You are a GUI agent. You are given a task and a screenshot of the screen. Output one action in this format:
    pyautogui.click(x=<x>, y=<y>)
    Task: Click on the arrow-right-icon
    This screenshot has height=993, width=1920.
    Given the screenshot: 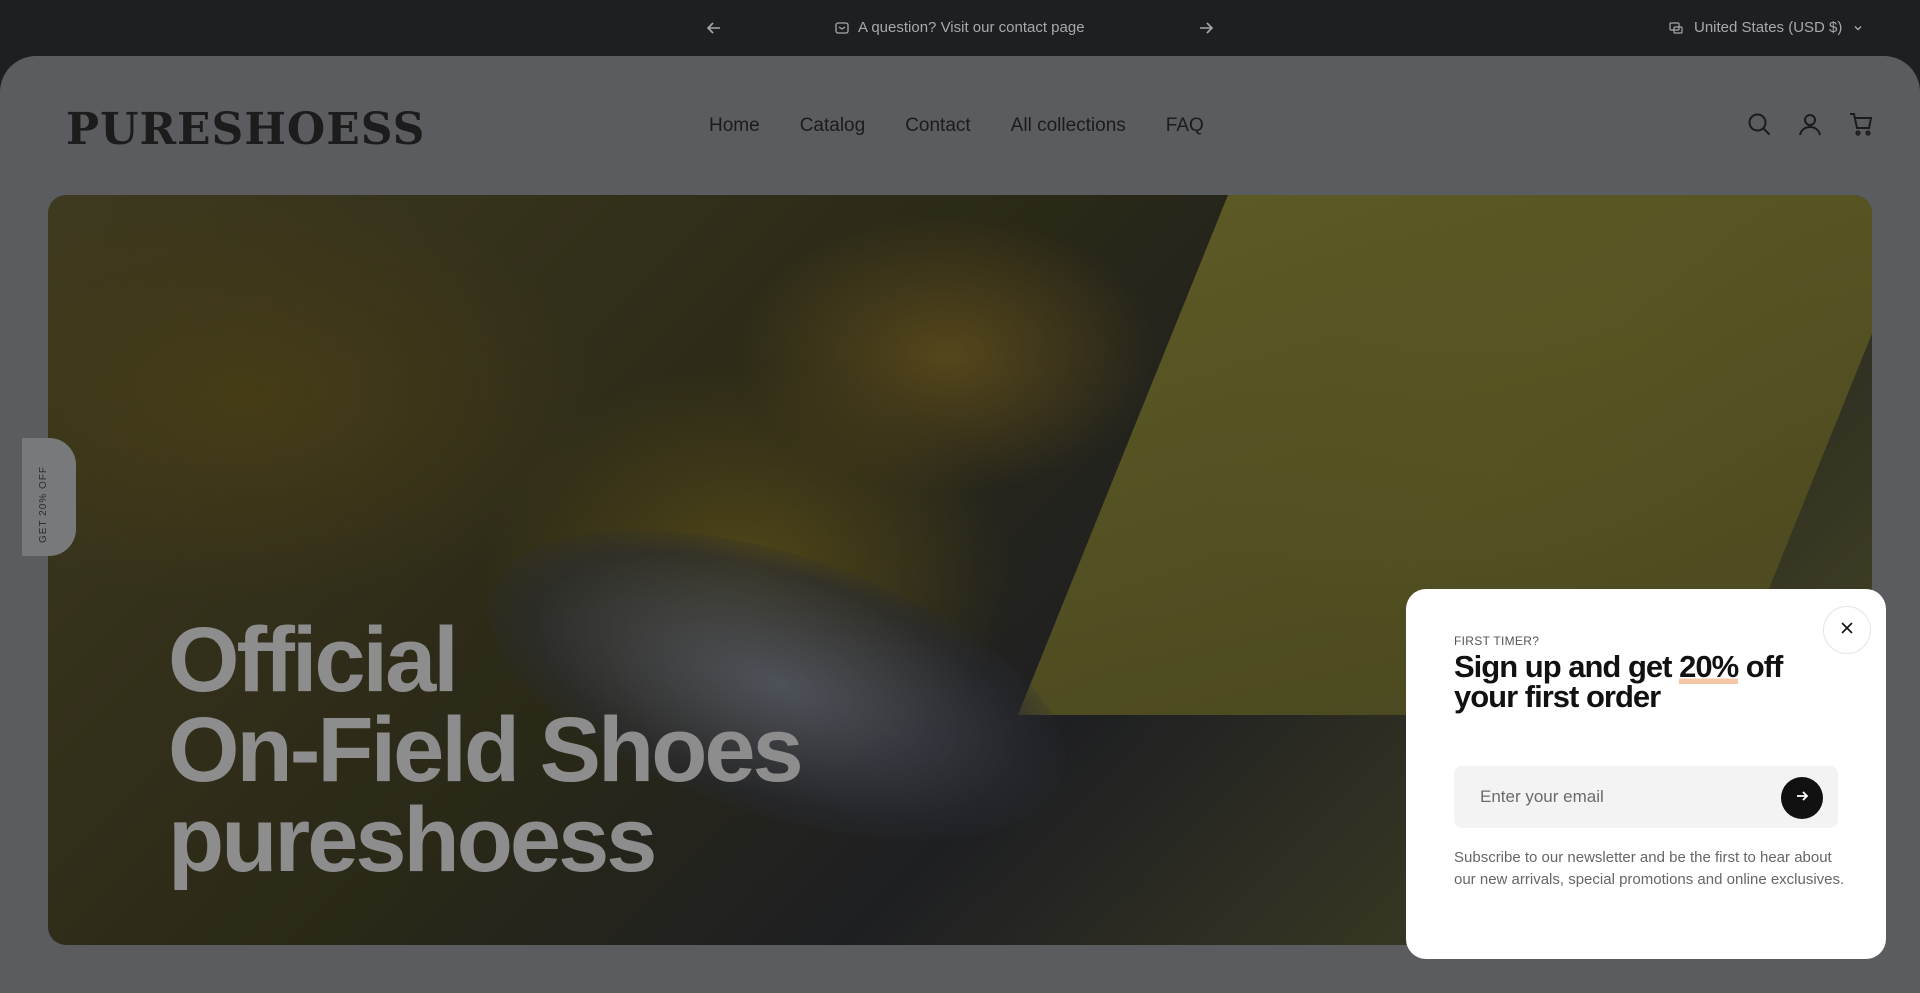 What is the action you would take?
    pyautogui.click(x=1802, y=798)
    